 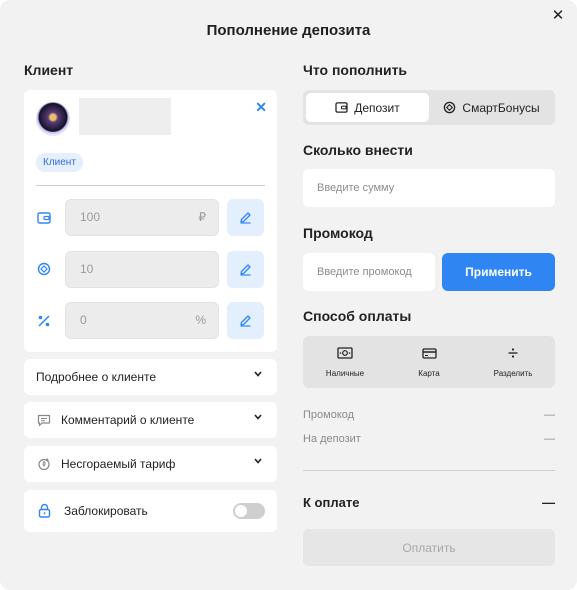 What do you see at coordinates (53, 119) in the screenshot?
I see `avatar` at bounding box center [53, 119].